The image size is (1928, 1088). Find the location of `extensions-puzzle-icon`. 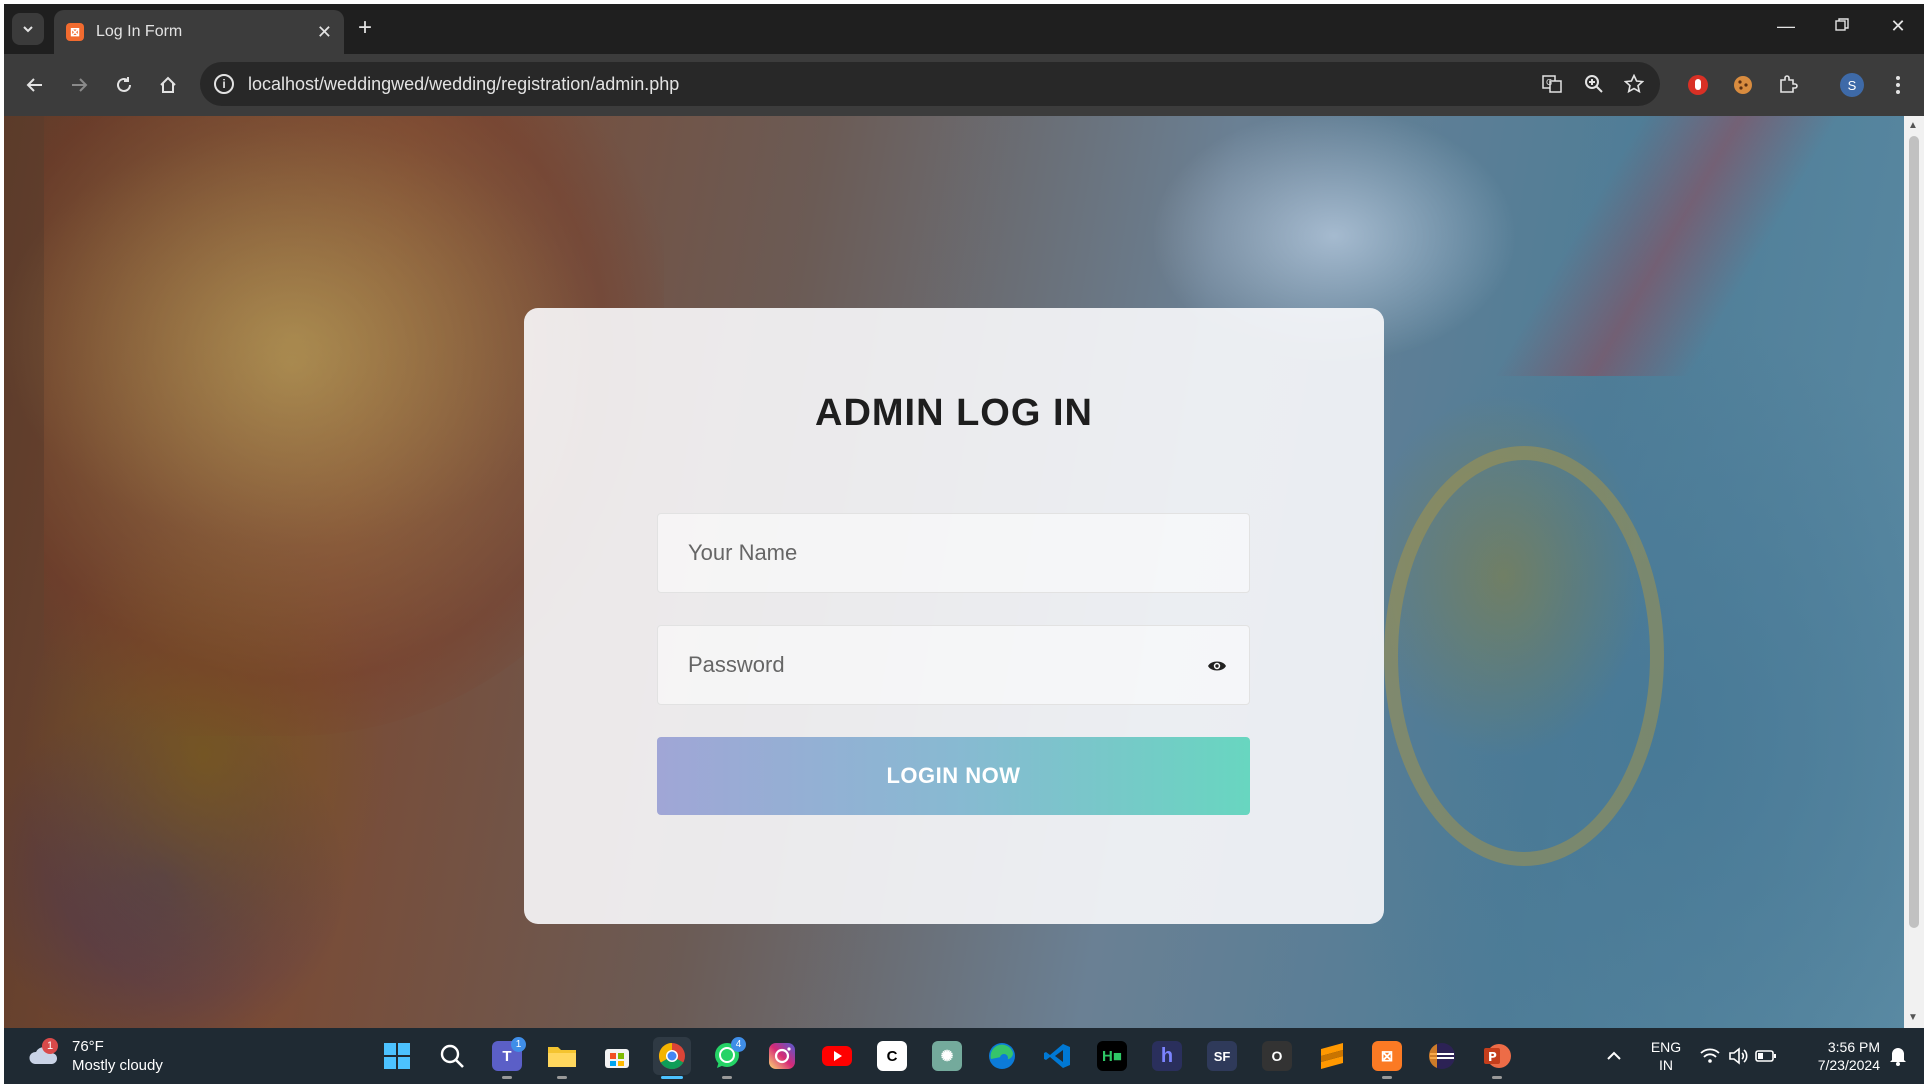

extensions-puzzle-icon is located at coordinates (1788, 85).